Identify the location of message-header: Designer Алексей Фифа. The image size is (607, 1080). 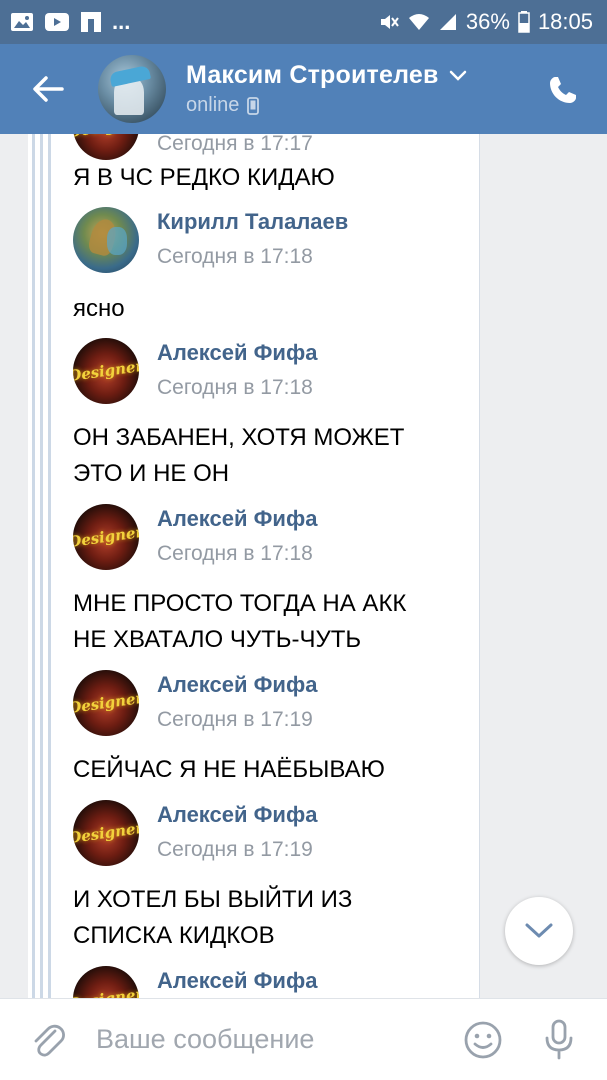
(273, 982).